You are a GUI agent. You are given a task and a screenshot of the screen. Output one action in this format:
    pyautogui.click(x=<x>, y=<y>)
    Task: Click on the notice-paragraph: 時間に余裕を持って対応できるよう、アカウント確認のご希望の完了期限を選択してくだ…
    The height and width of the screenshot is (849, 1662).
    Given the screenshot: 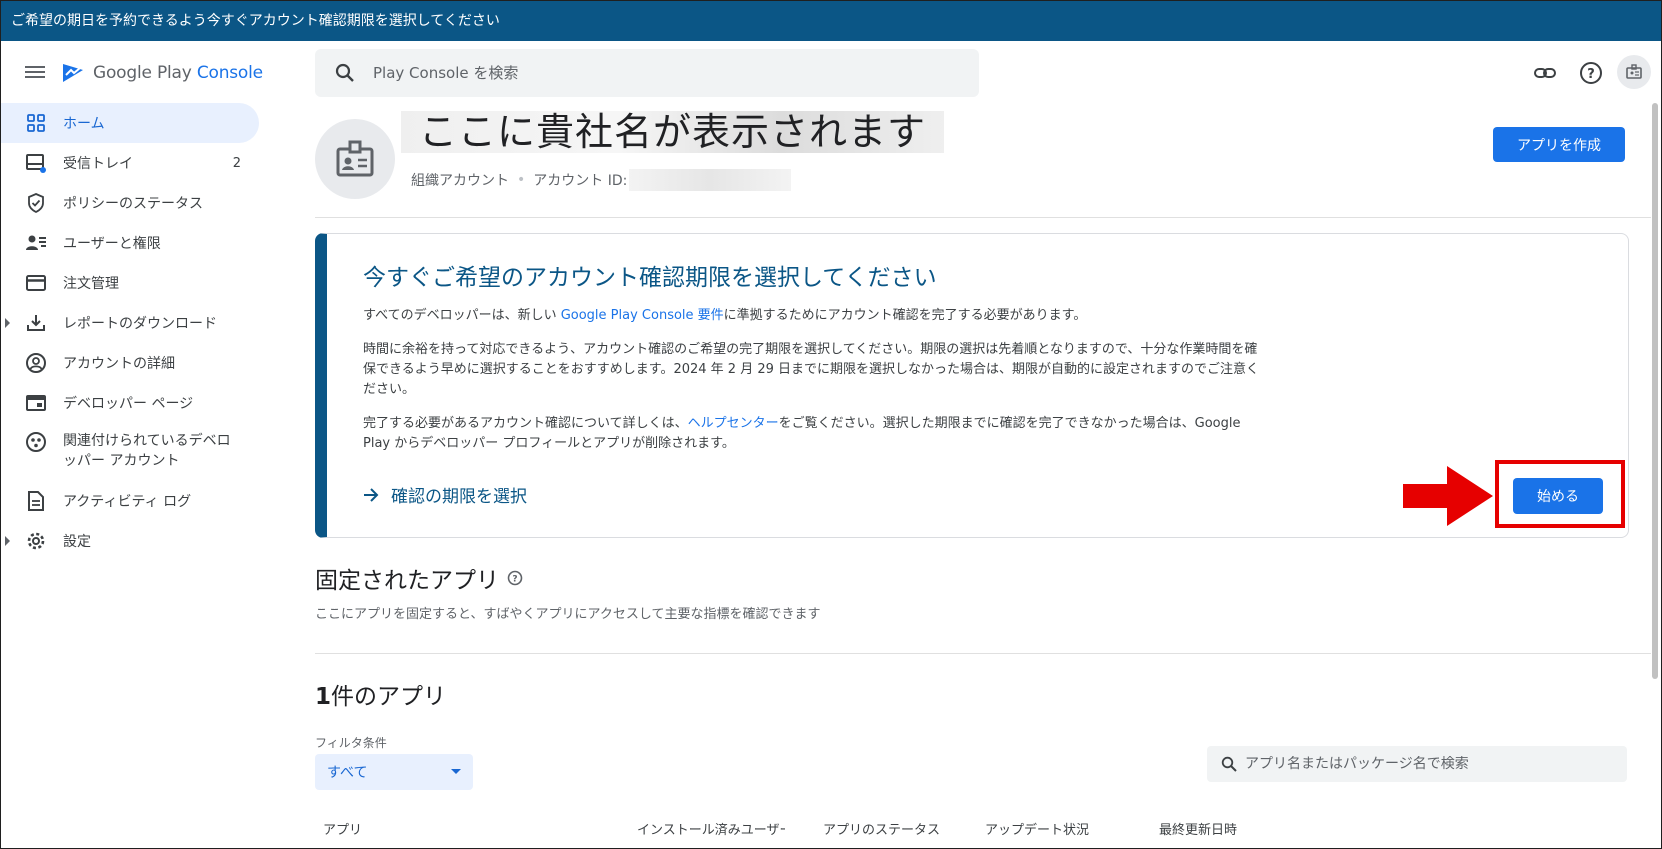 What is the action you would take?
    pyautogui.click(x=811, y=369)
    